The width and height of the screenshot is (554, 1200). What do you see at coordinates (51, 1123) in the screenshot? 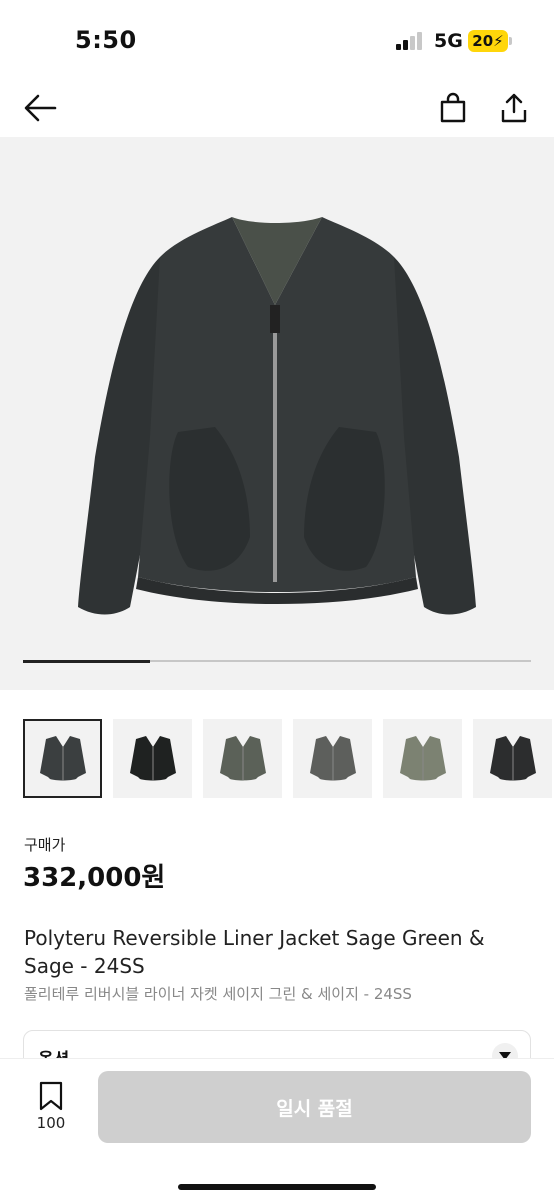
I see `bookmark-count: 100` at bounding box center [51, 1123].